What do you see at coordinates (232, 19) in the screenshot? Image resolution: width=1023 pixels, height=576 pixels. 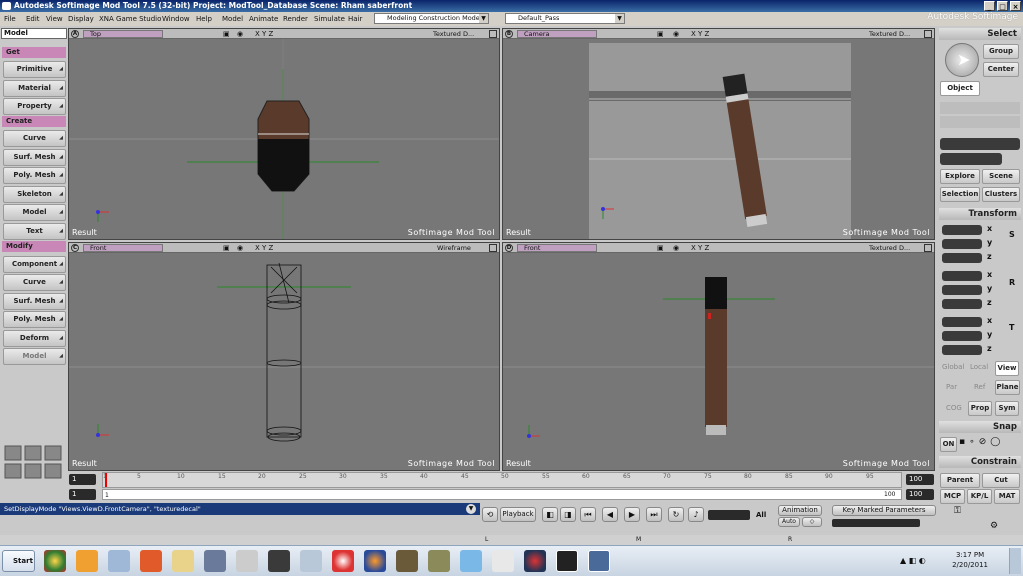 I see `menu-model: Model` at bounding box center [232, 19].